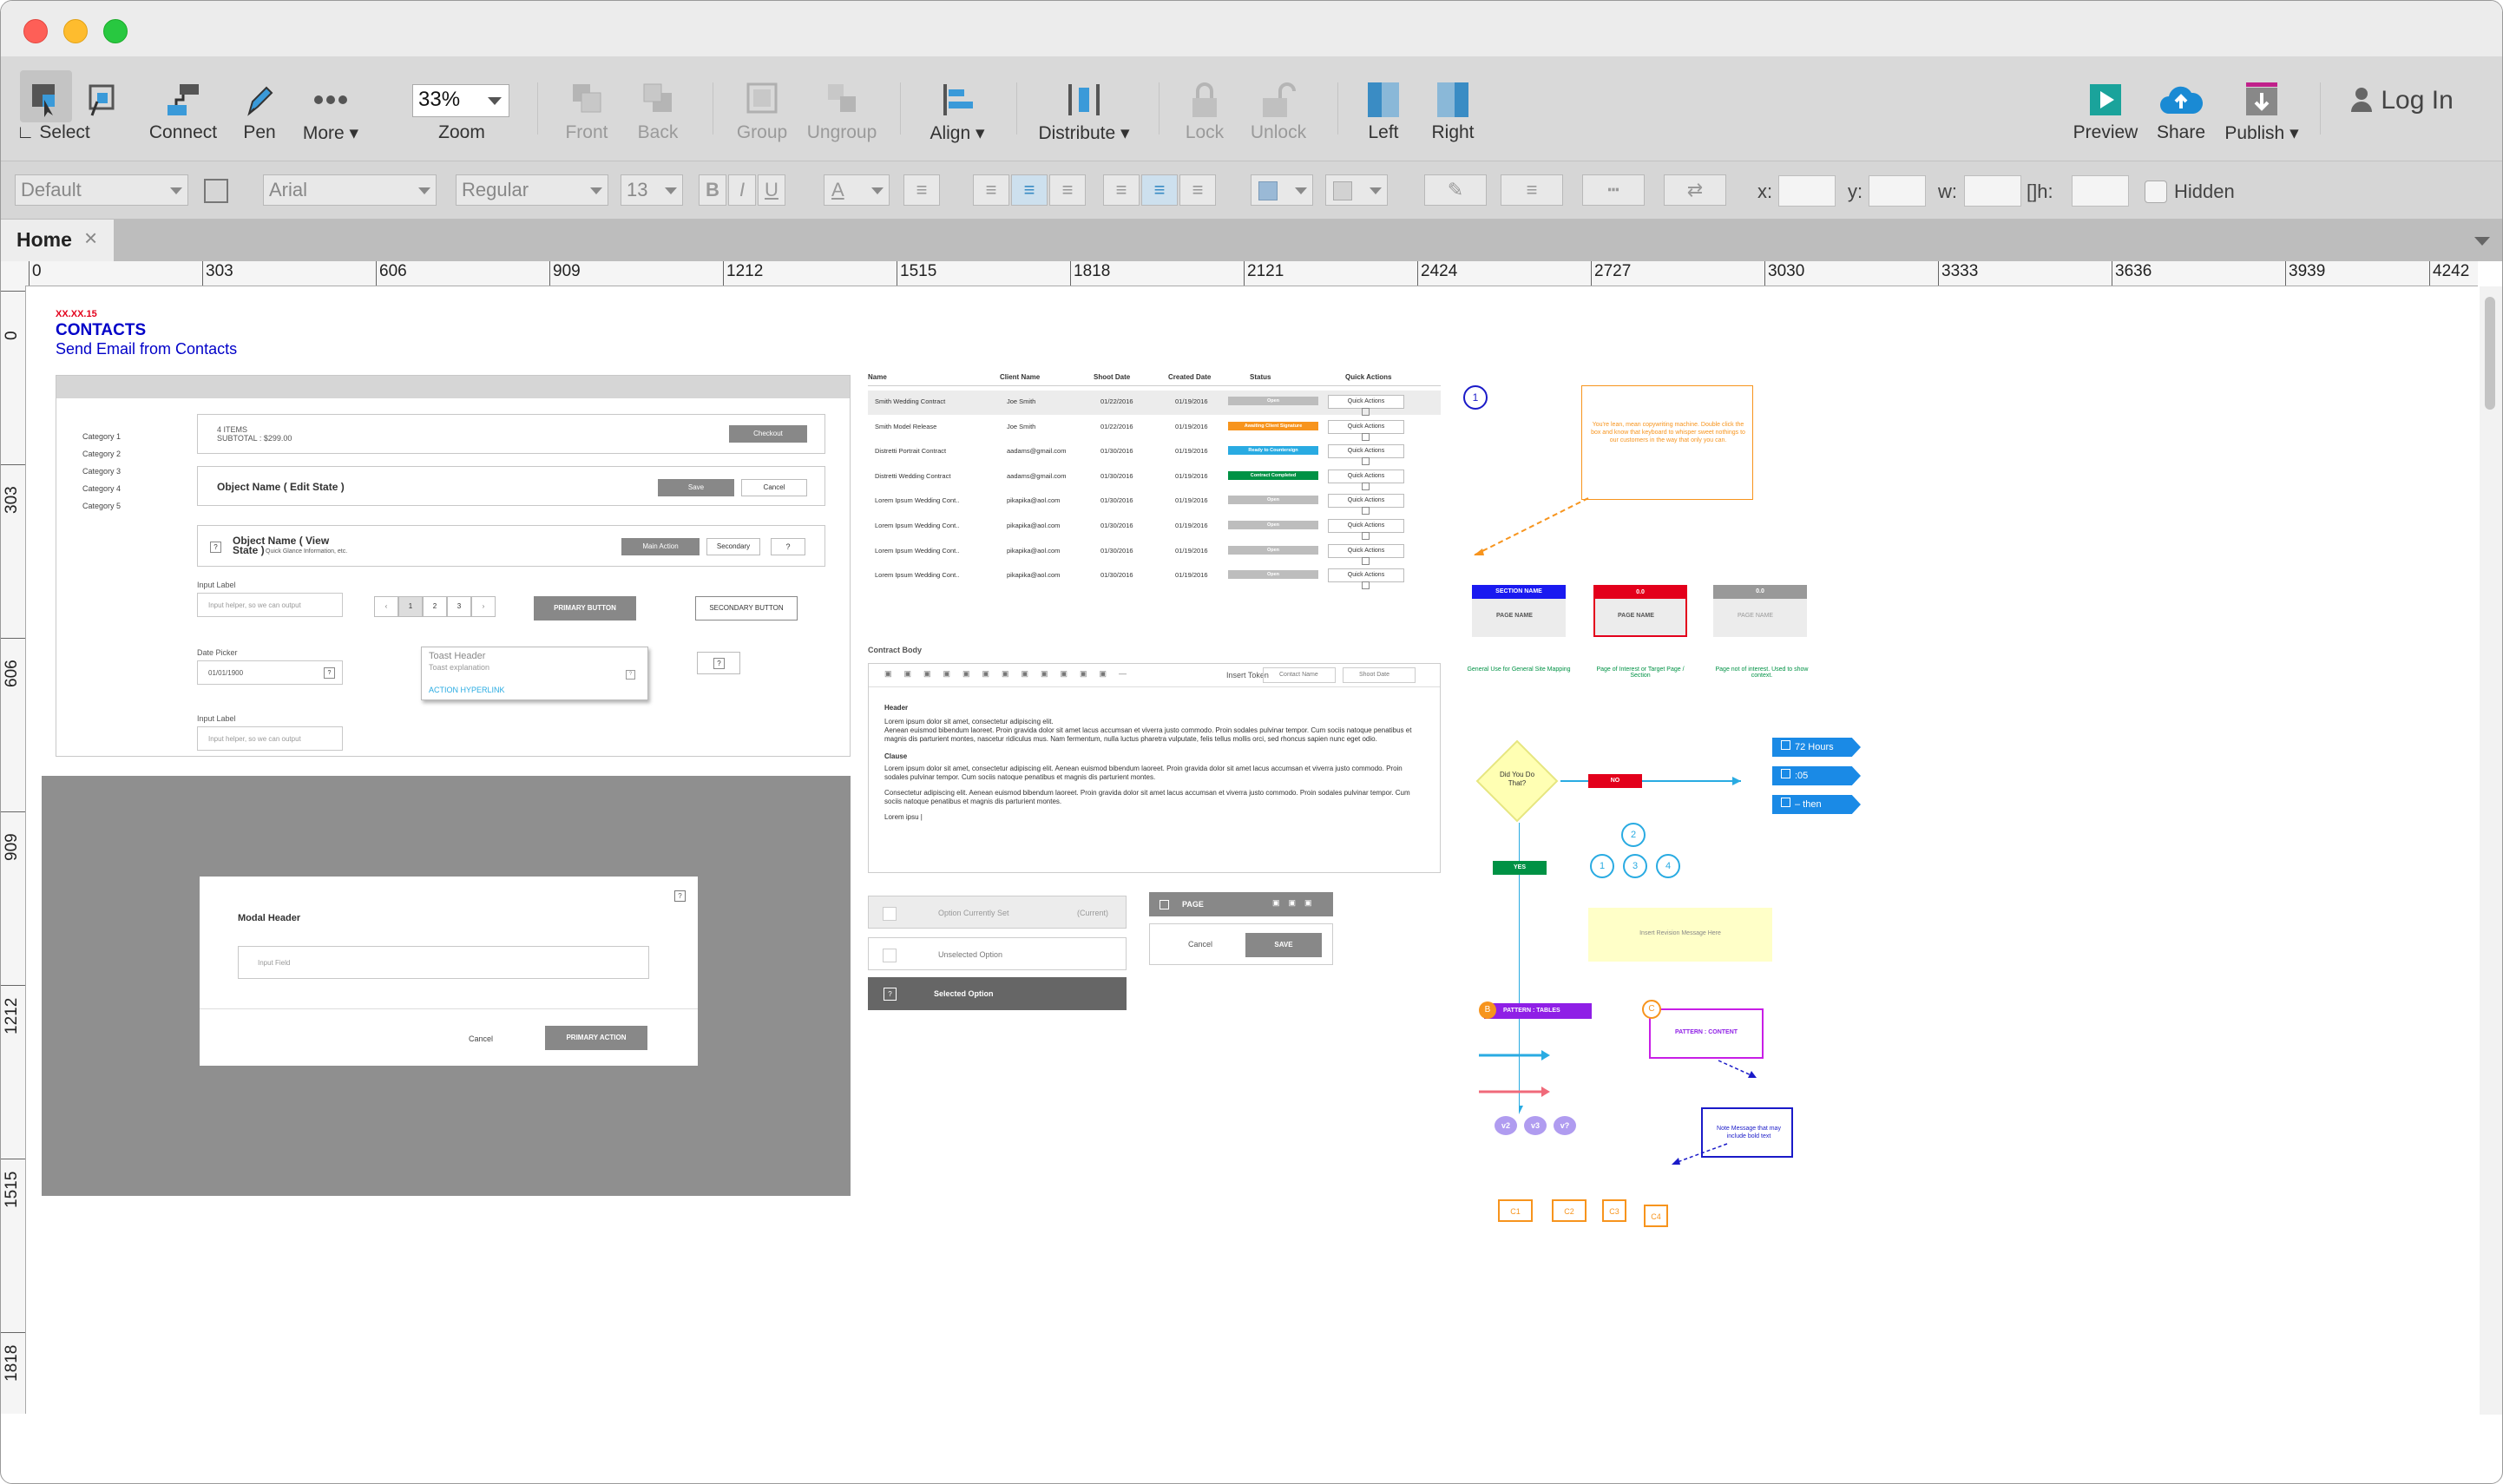  I want to click on valign-middle-button: ≡, so click(1159, 190).